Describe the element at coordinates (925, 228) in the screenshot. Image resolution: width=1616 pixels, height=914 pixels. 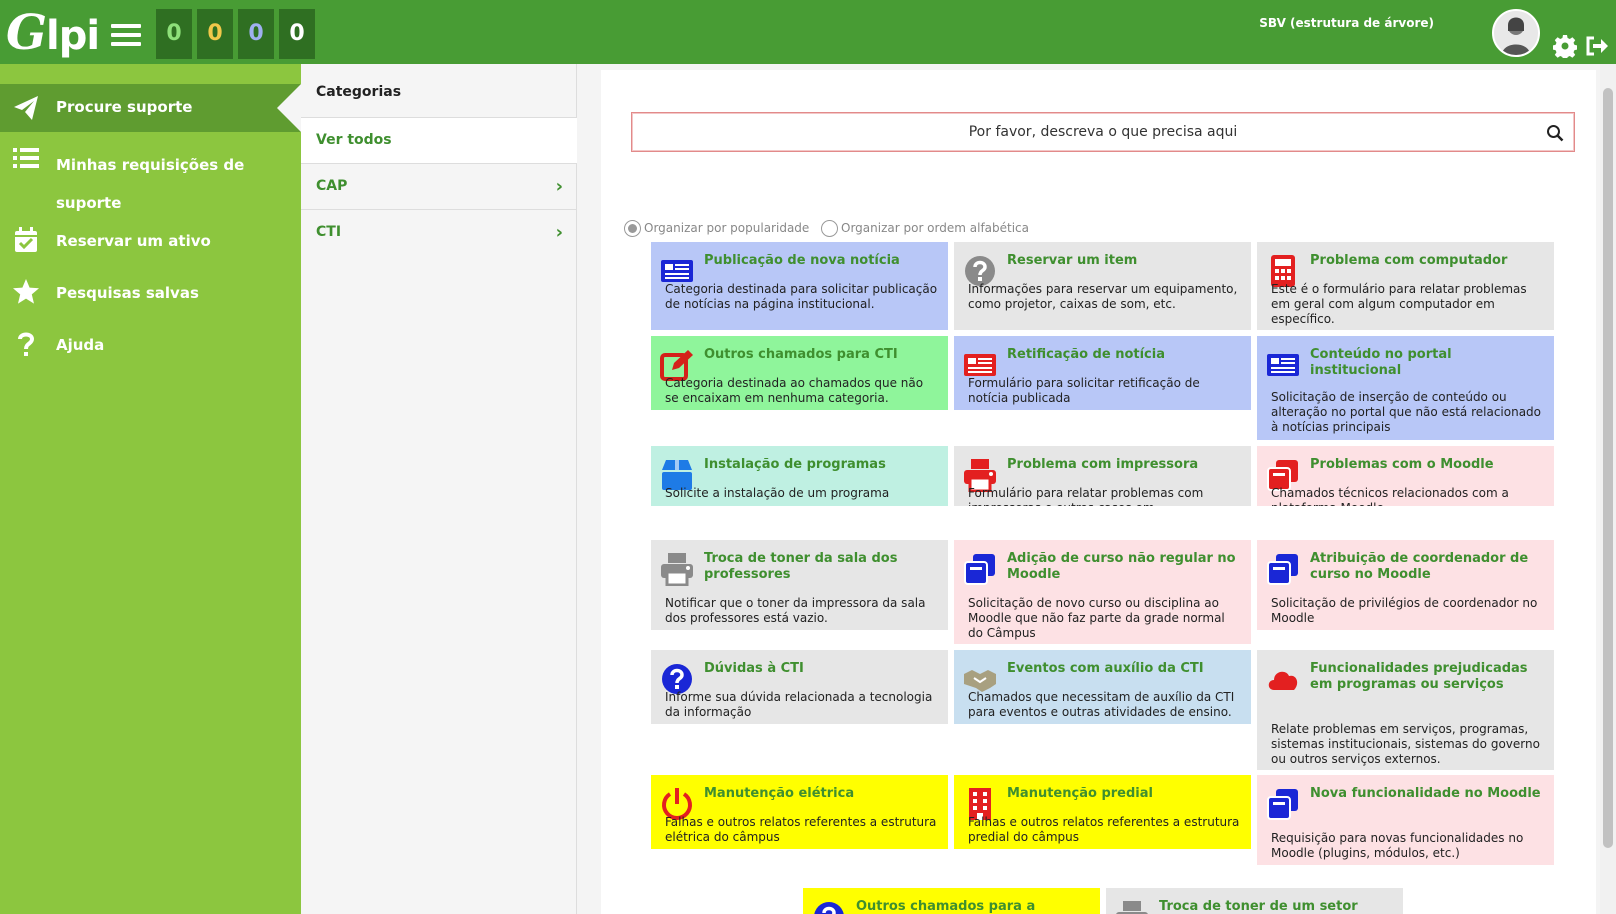
I see `sort-alphabetical: Organizar por ordem alfabética` at that location.